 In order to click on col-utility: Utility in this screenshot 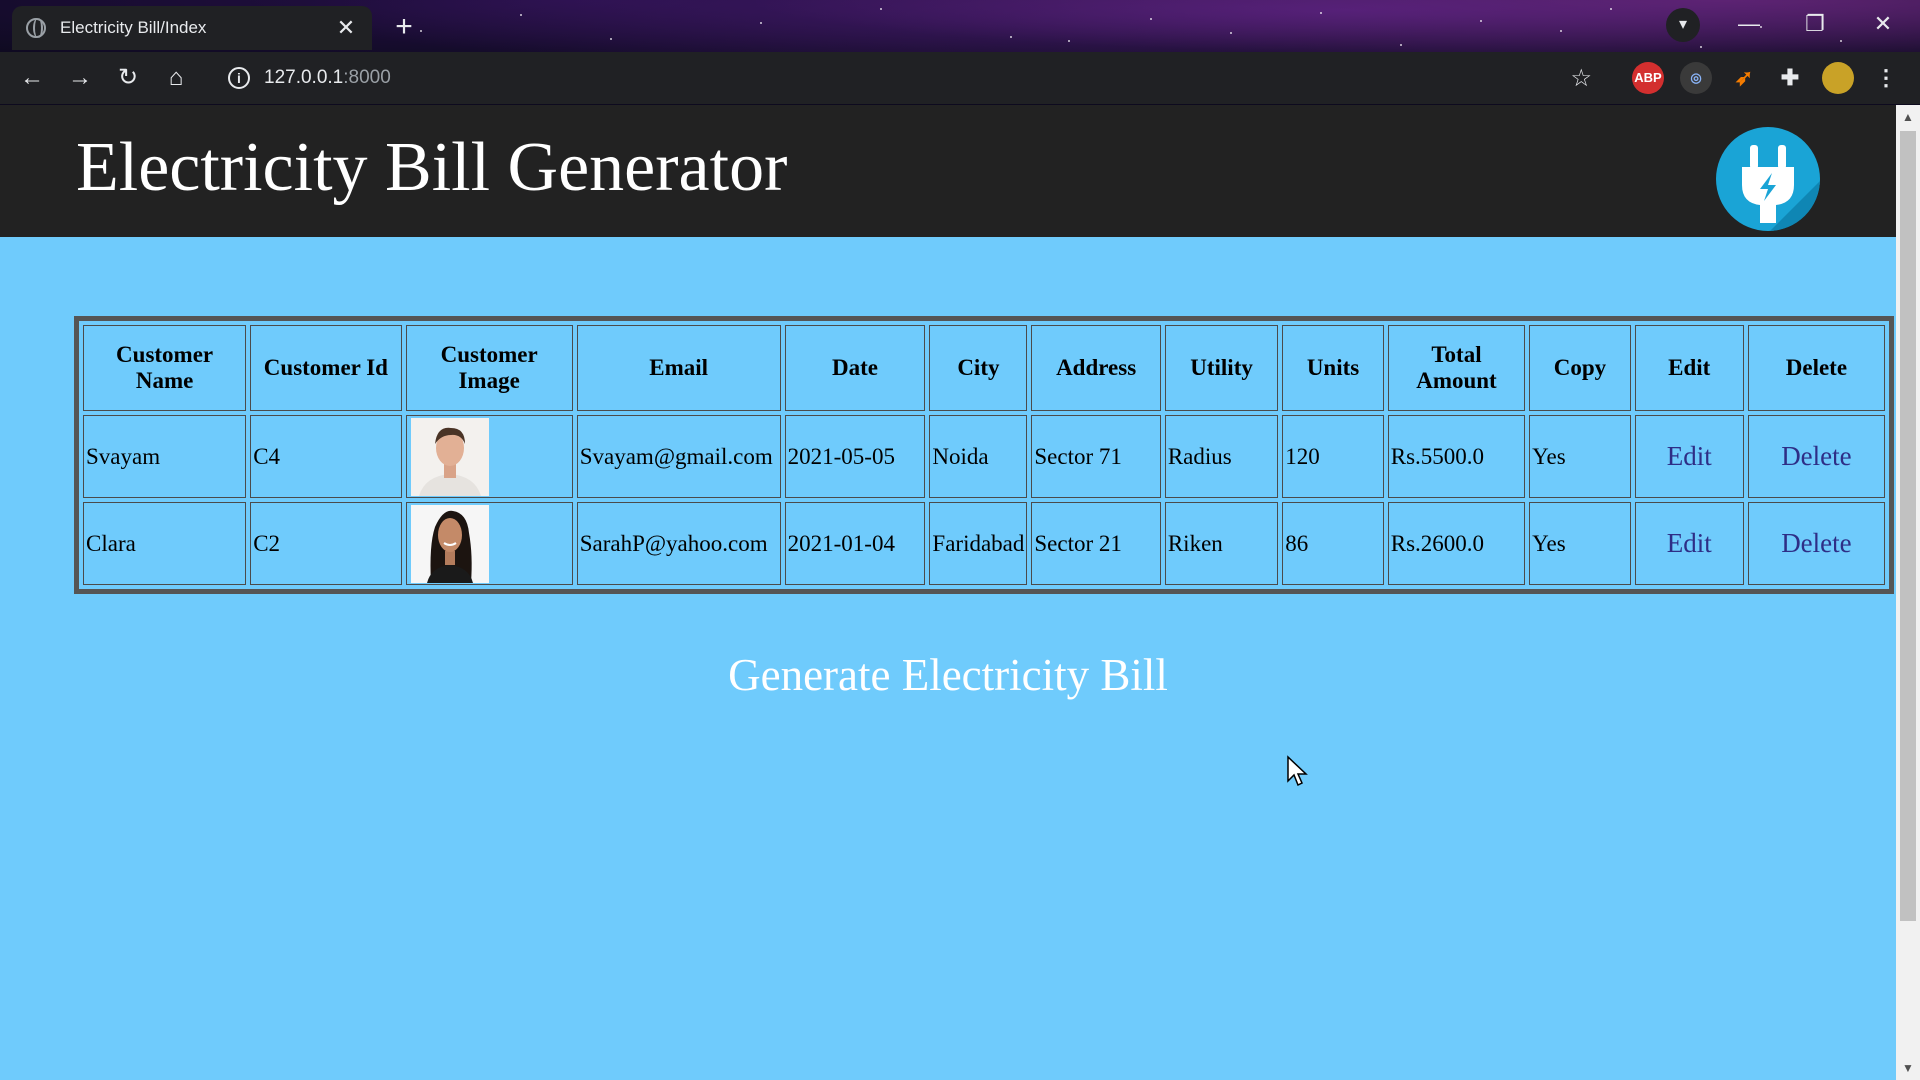, I will do `click(1221, 368)`.